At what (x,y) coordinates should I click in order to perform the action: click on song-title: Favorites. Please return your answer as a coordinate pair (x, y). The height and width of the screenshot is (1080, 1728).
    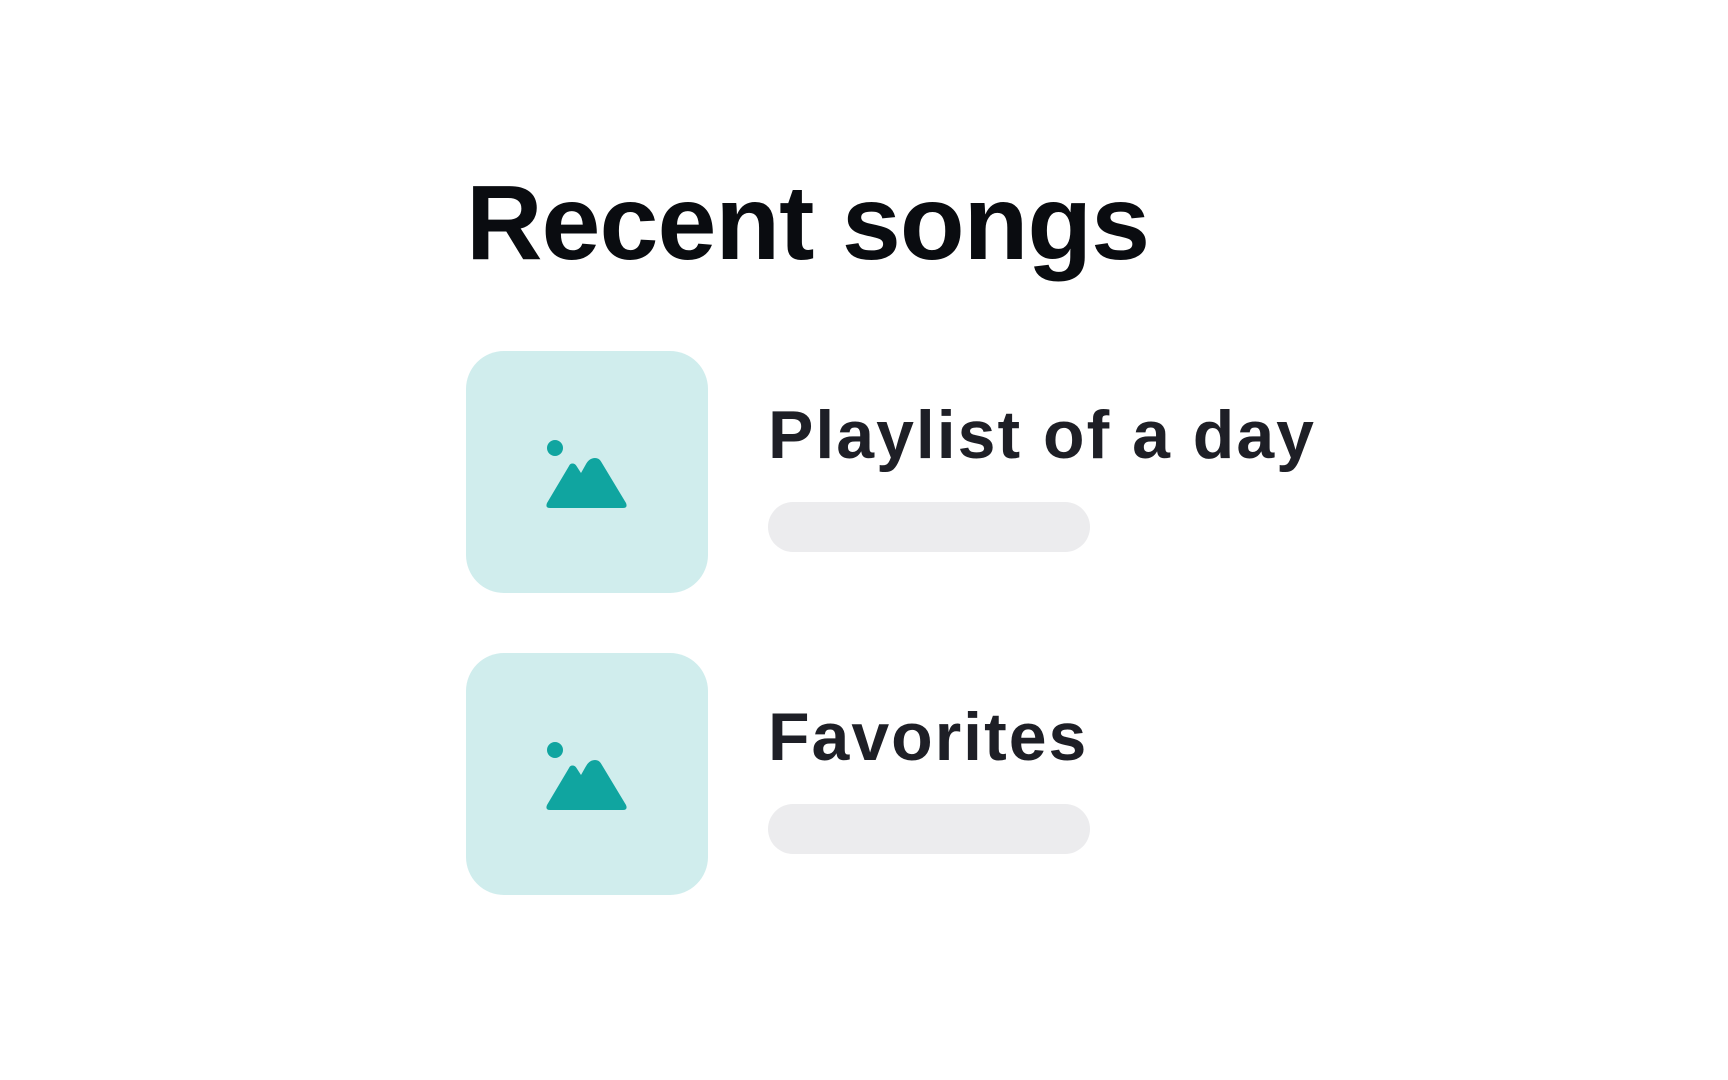
    Looking at the image, I should click on (928, 737).